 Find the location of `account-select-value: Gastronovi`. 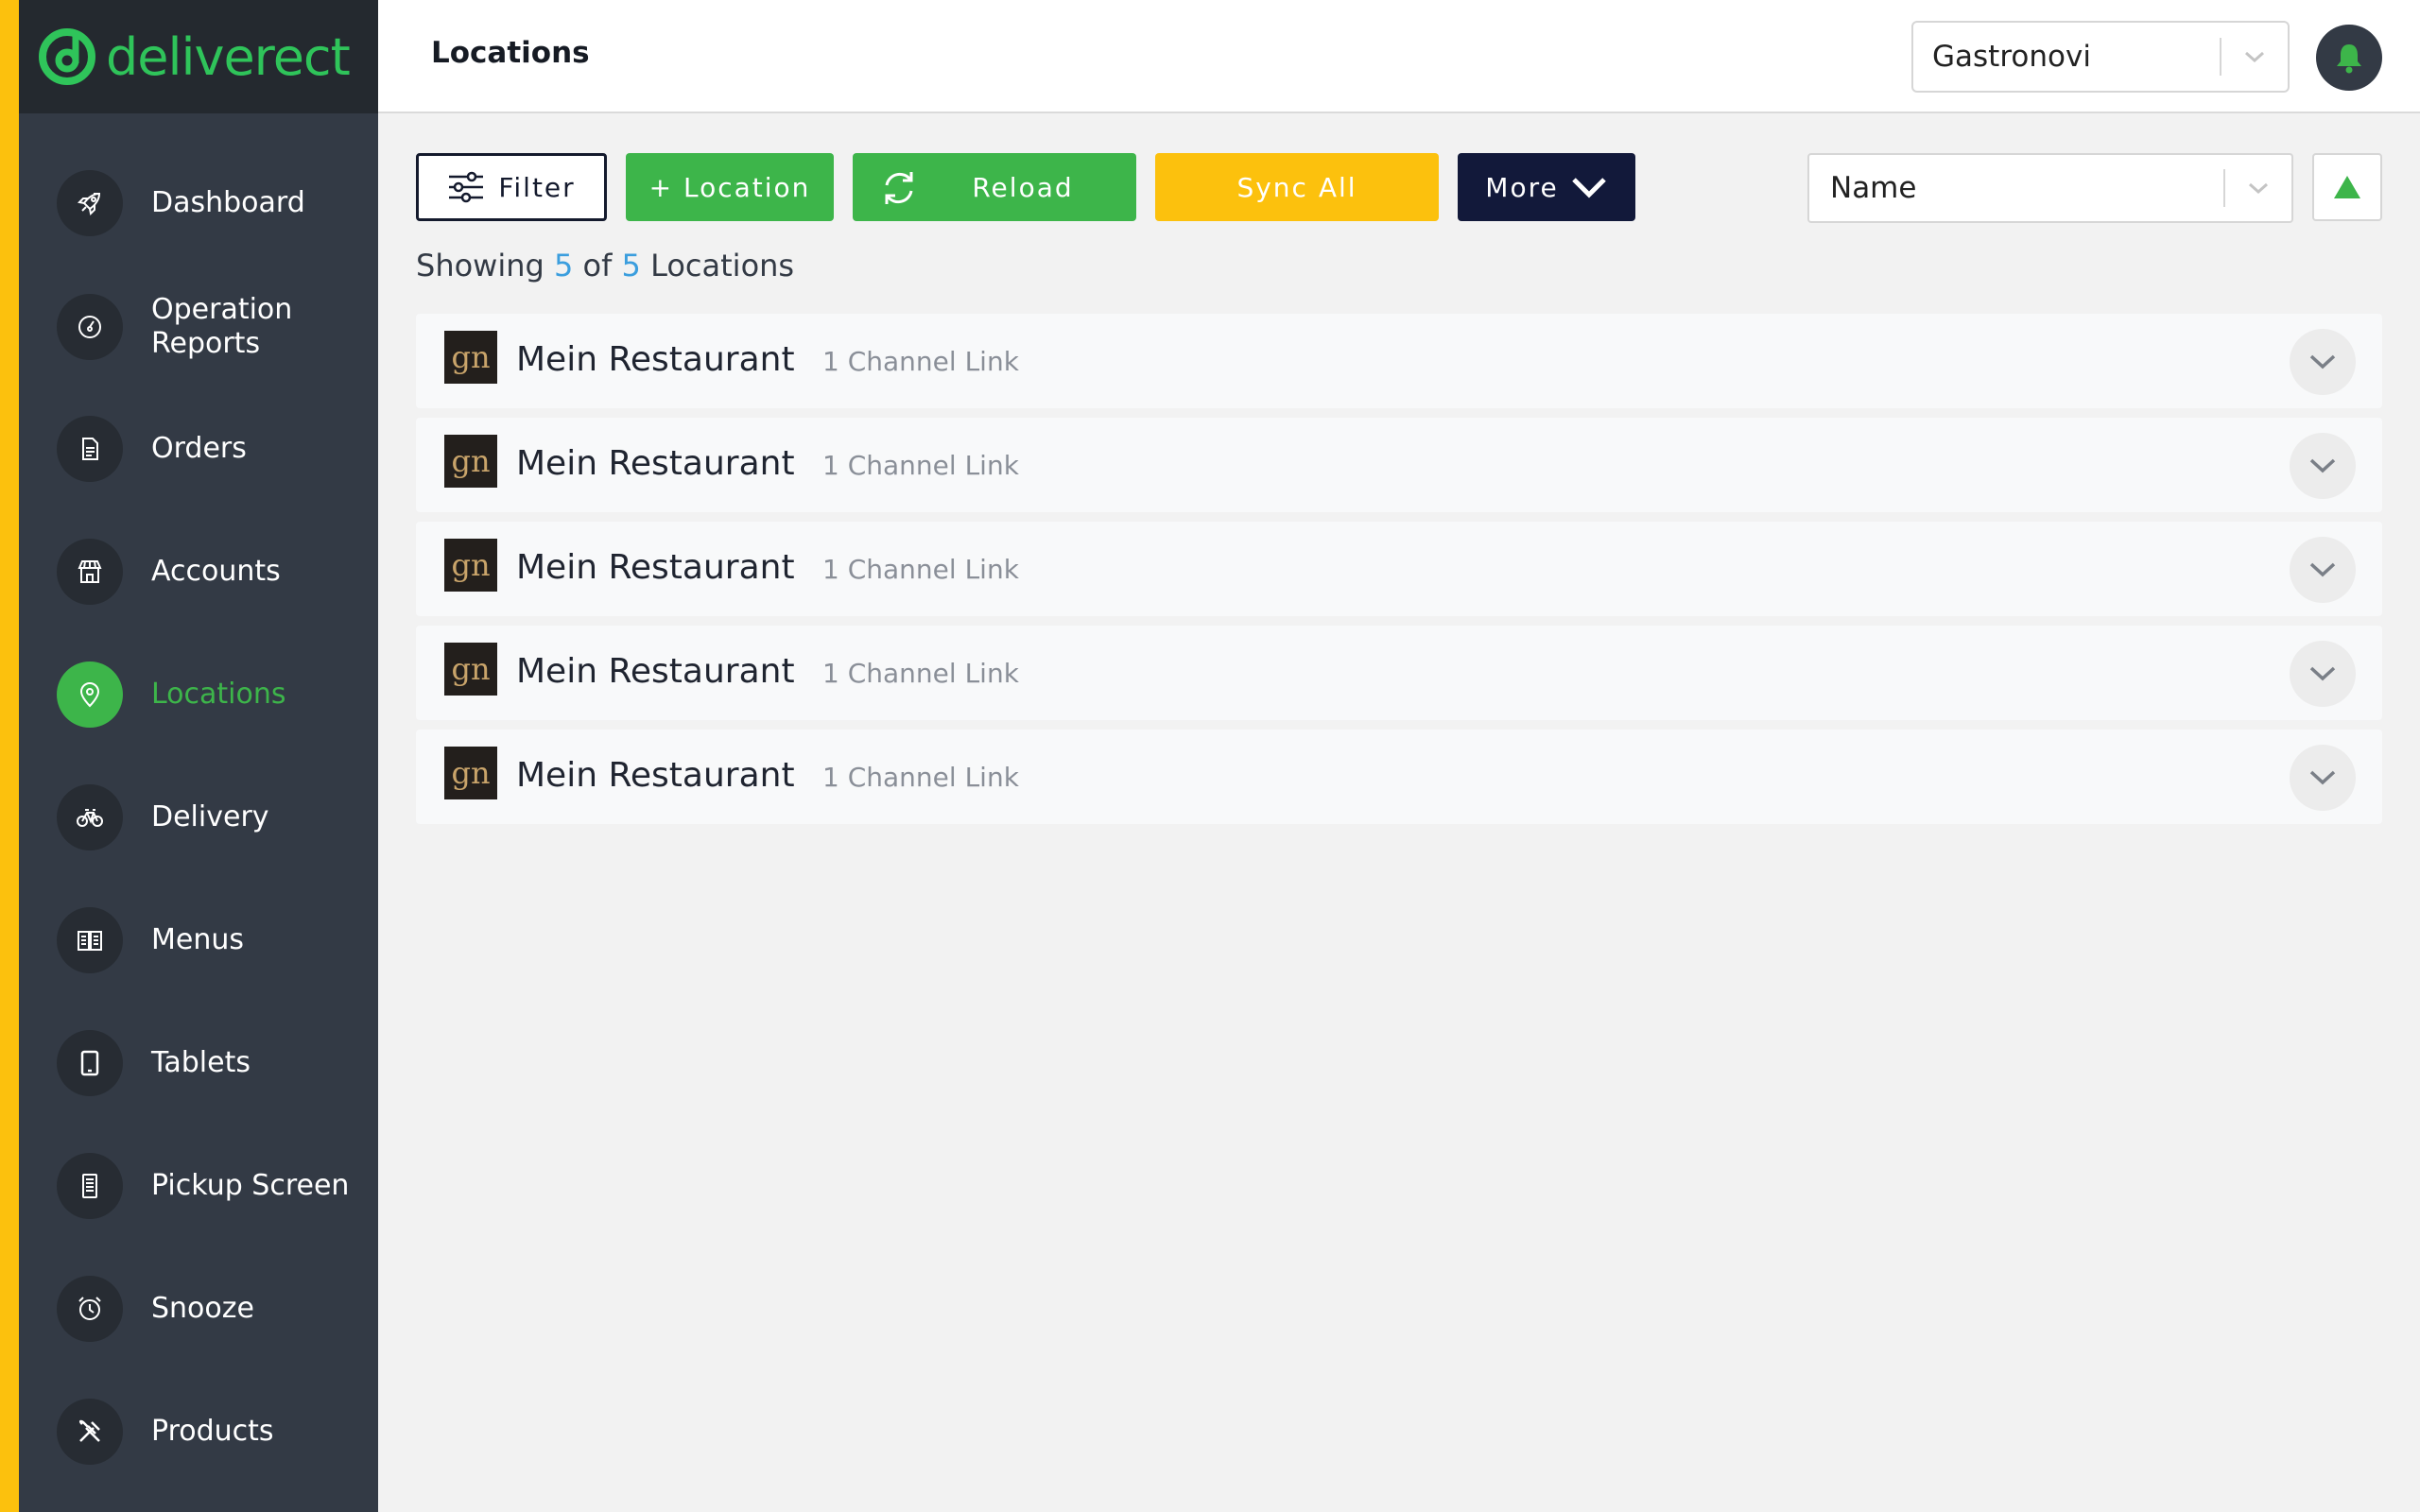

account-select-value: Gastronovi is located at coordinates (2012, 57).